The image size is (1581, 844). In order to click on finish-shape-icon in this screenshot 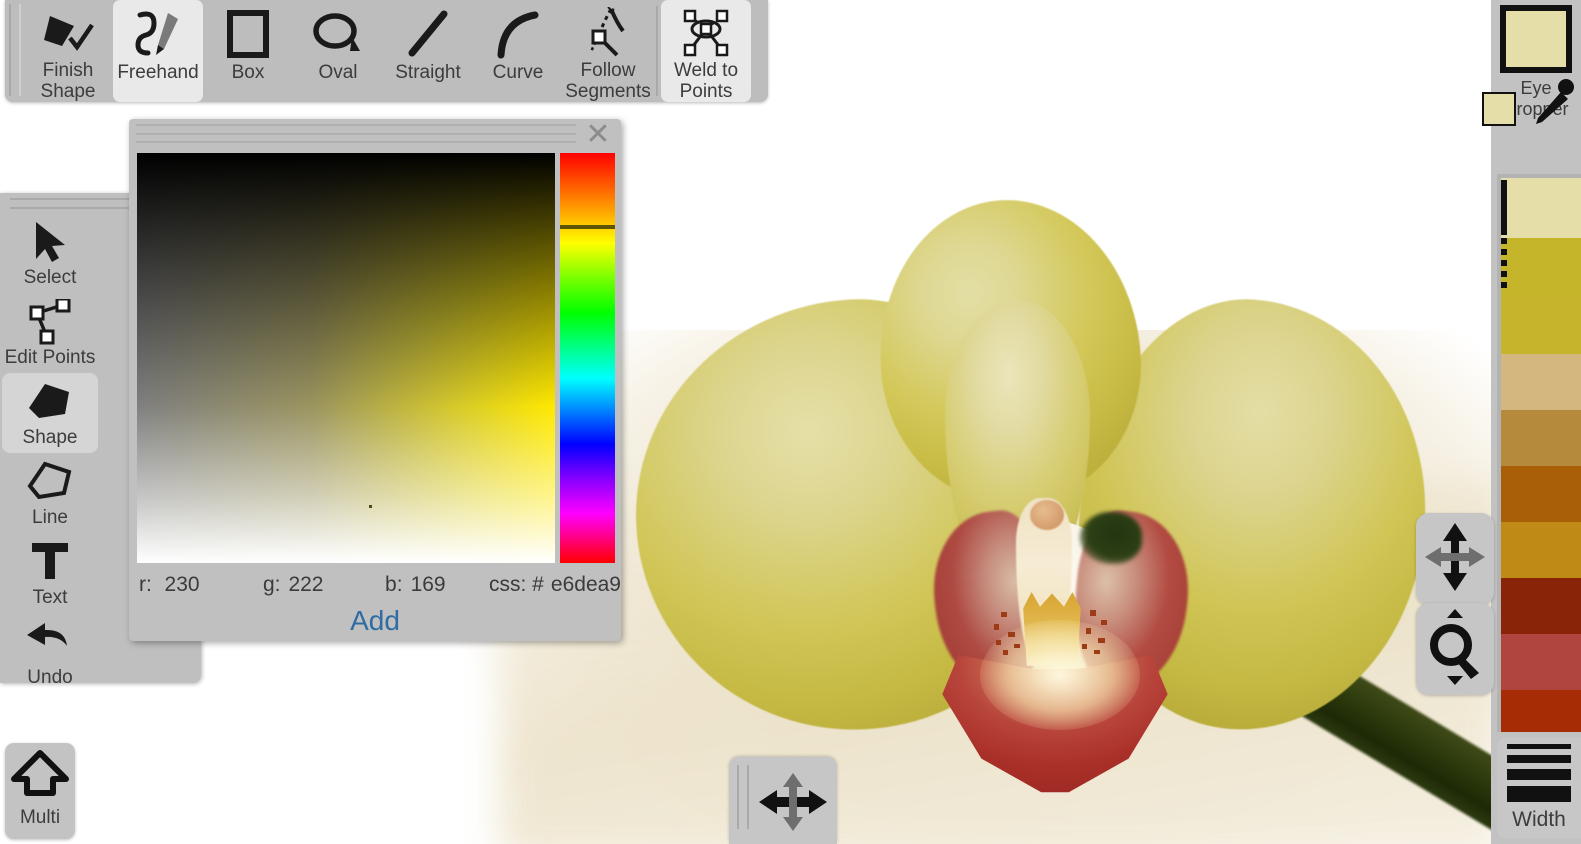, I will do `click(68, 33)`.